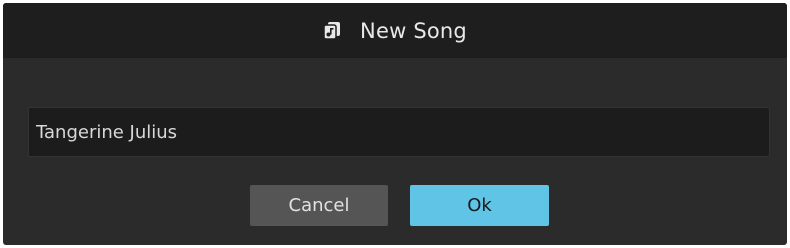  What do you see at coordinates (413, 30) in the screenshot?
I see `dialog-title: New Song` at bounding box center [413, 30].